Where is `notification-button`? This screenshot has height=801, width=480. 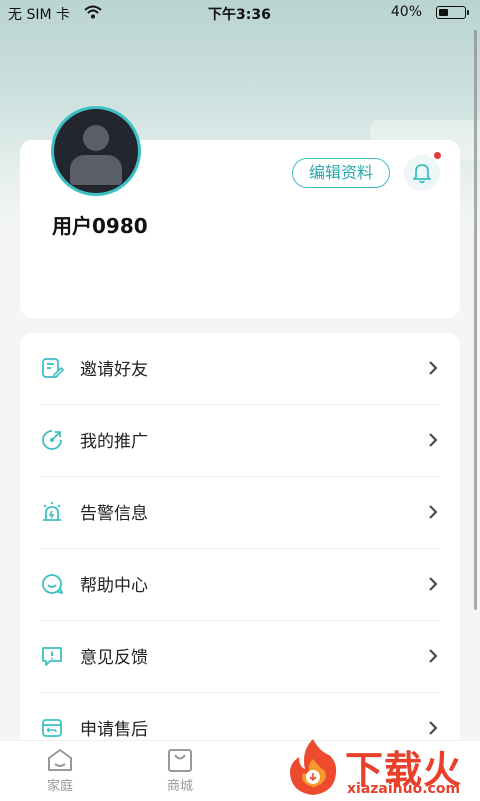 notification-button is located at coordinates (422, 173).